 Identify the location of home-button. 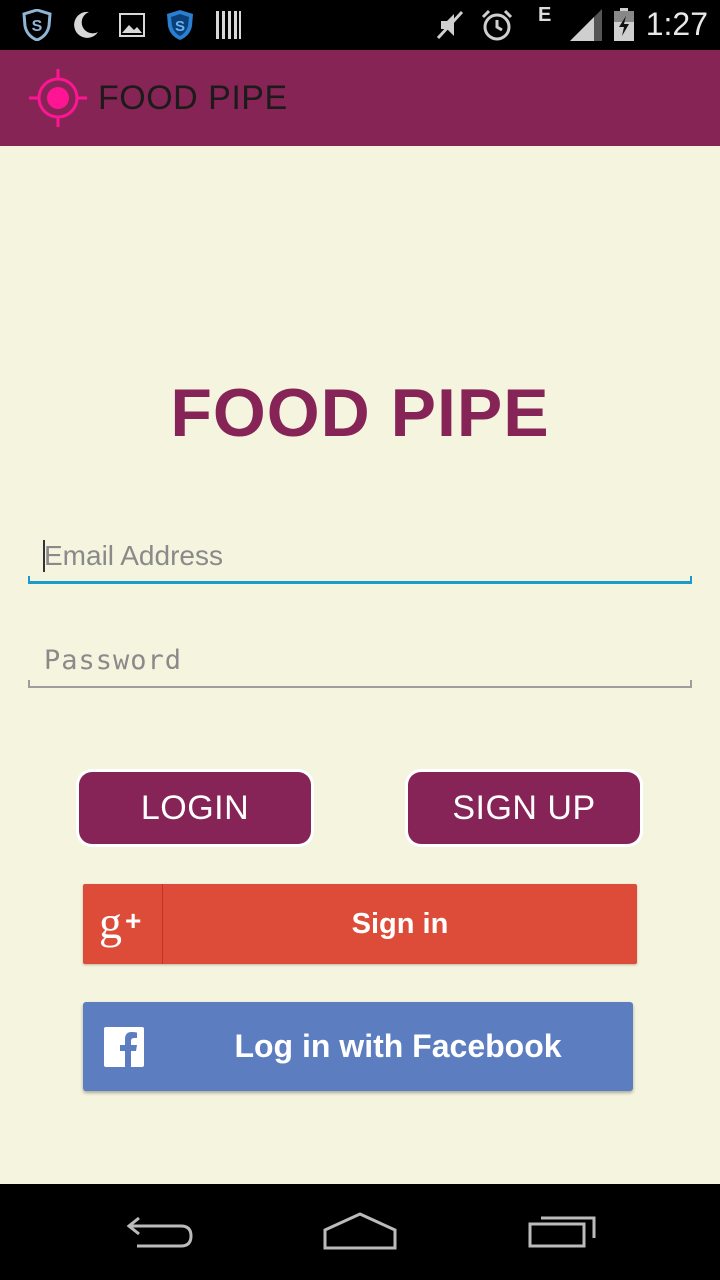
(360, 1232).